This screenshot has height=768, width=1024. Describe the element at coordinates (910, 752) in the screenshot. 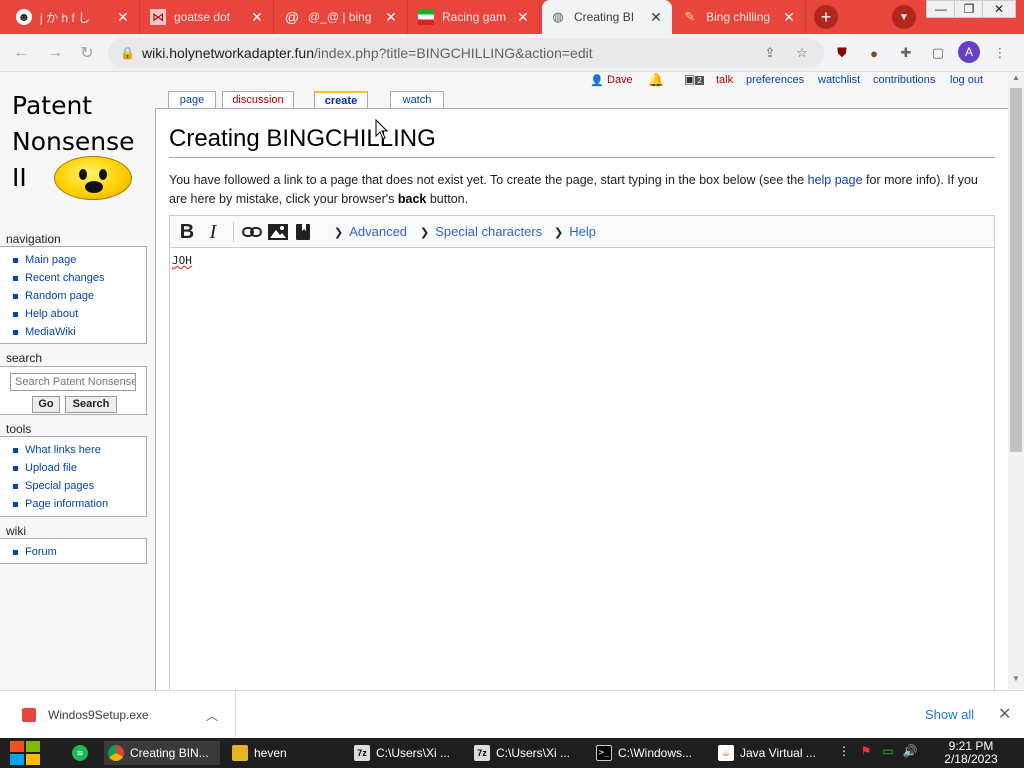

I see `speaker-tray-icon: 🔊` at that location.